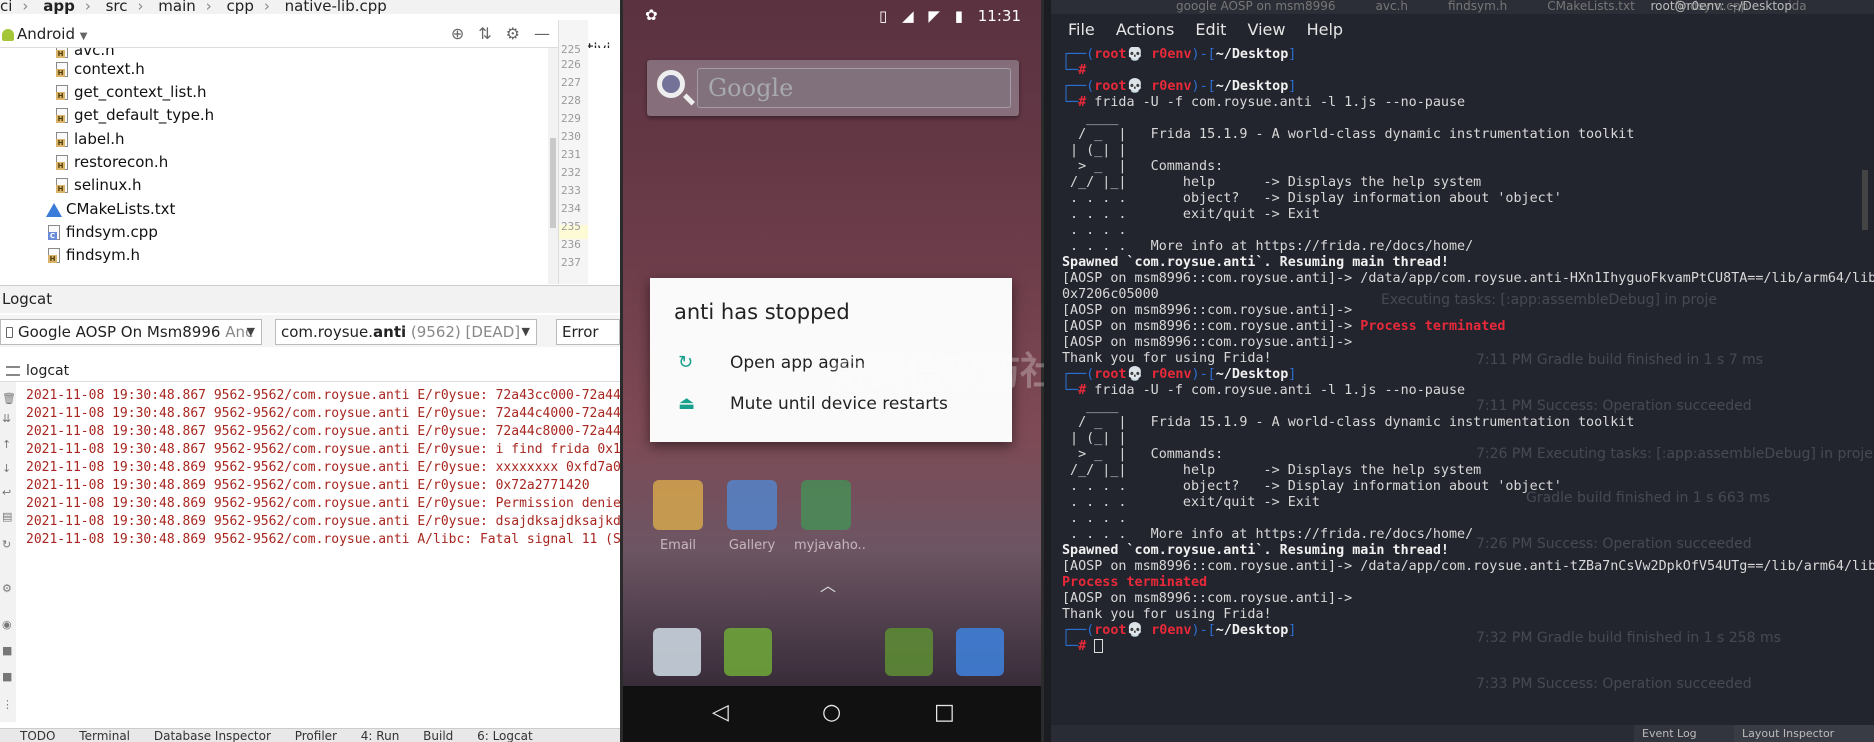 This screenshot has height=742, width=1874. I want to click on menu-view: View, so click(1267, 29).